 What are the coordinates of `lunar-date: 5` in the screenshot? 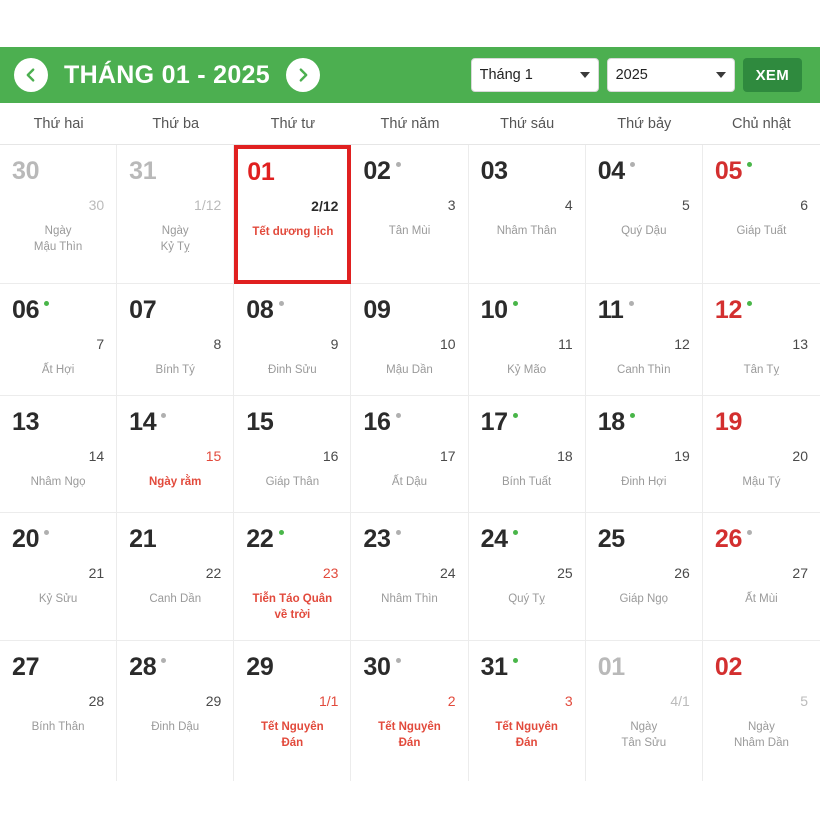 It's located at (686, 205).